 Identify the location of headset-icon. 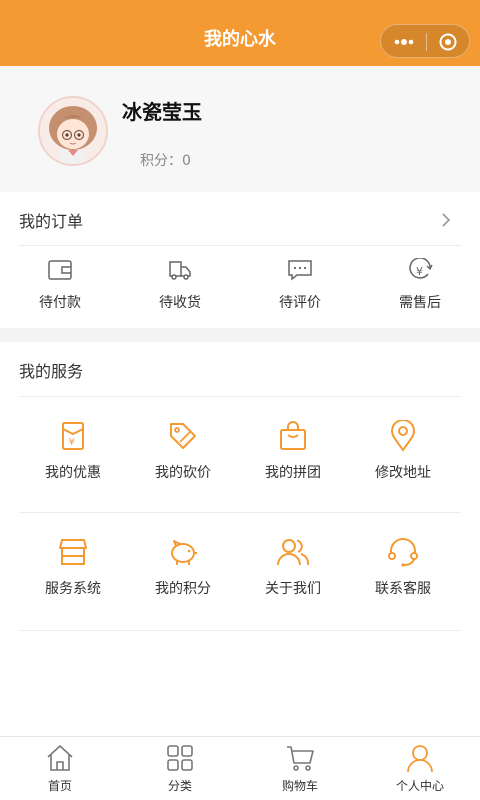
(403, 552).